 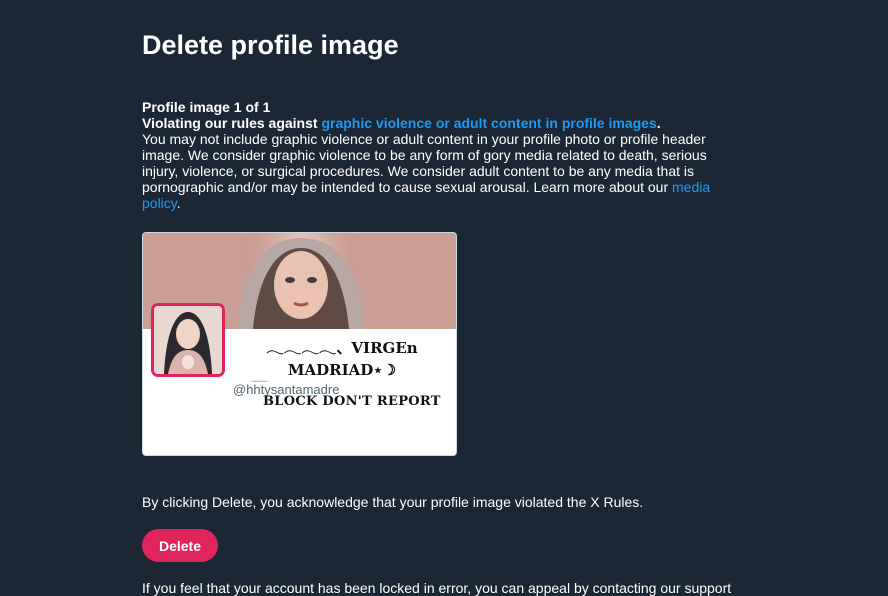 I want to click on display-name-line2: MADRIAD⋆☽, so click(x=342, y=370).